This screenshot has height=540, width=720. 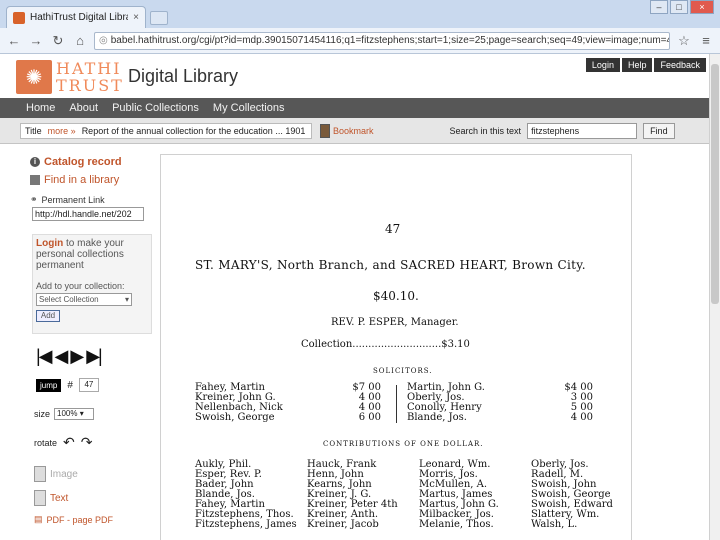 What do you see at coordinates (49, 243) in the screenshot?
I see `collection-login-link: Login` at bounding box center [49, 243].